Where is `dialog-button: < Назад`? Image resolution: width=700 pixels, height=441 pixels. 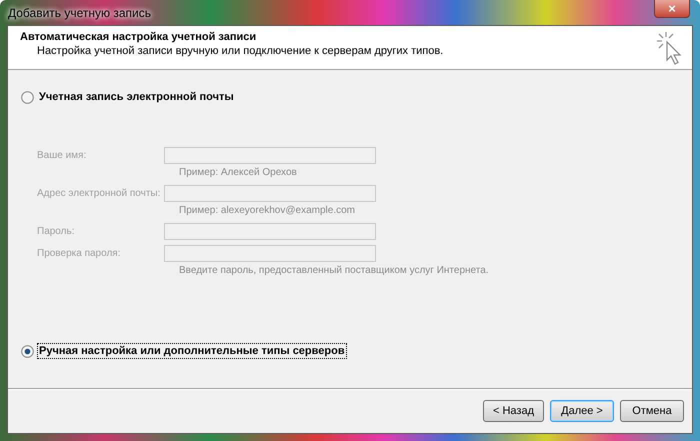 dialog-button: < Назад is located at coordinates (513, 411).